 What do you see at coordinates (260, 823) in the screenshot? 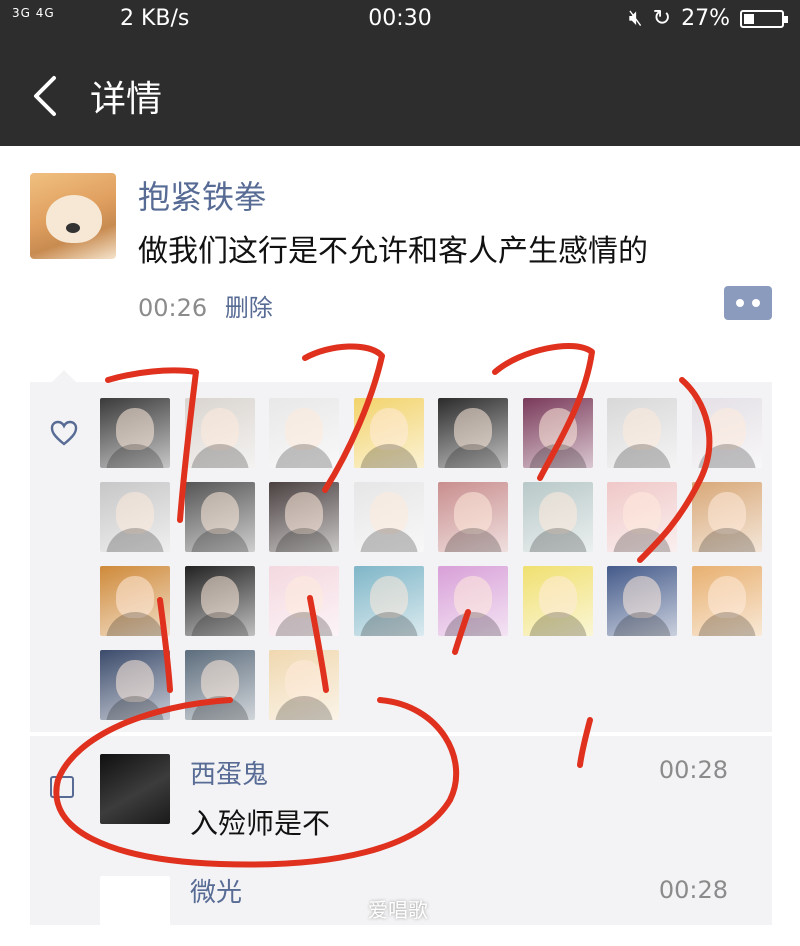
I see `comment-text: 入殓师是不` at bounding box center [260, 823].